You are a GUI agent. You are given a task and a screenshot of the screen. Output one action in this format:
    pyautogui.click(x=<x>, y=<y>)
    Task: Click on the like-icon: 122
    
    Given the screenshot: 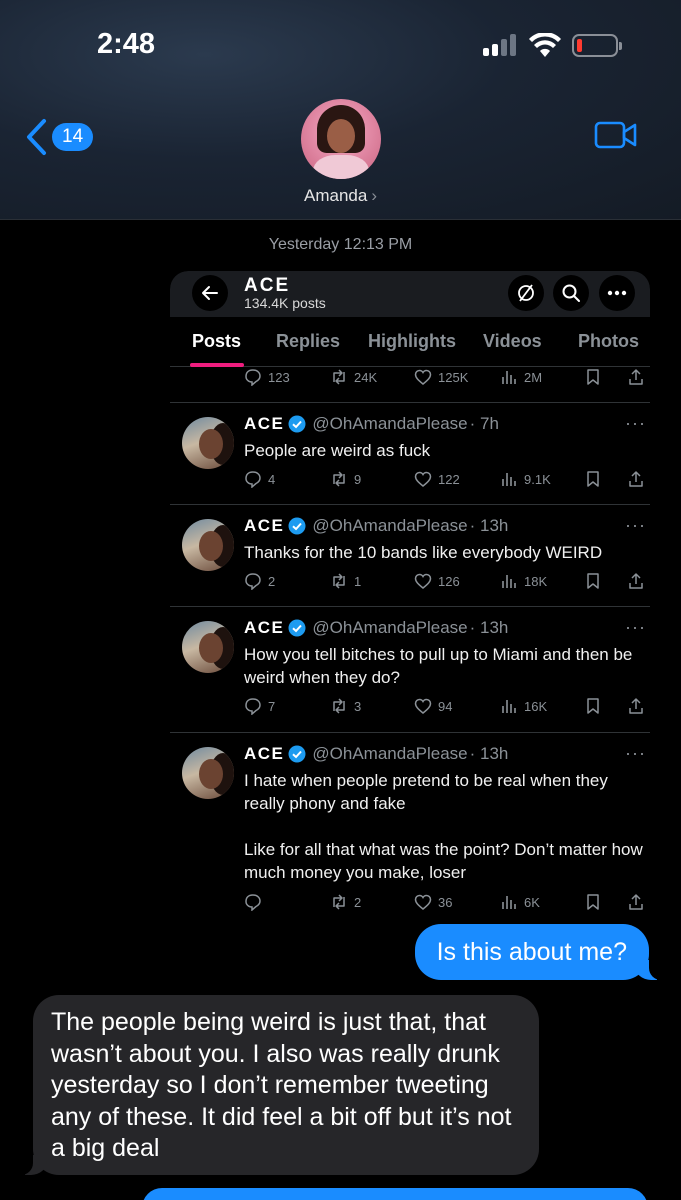 What is the action you would take?
    pyautogui.click(x=437, y=479)
    